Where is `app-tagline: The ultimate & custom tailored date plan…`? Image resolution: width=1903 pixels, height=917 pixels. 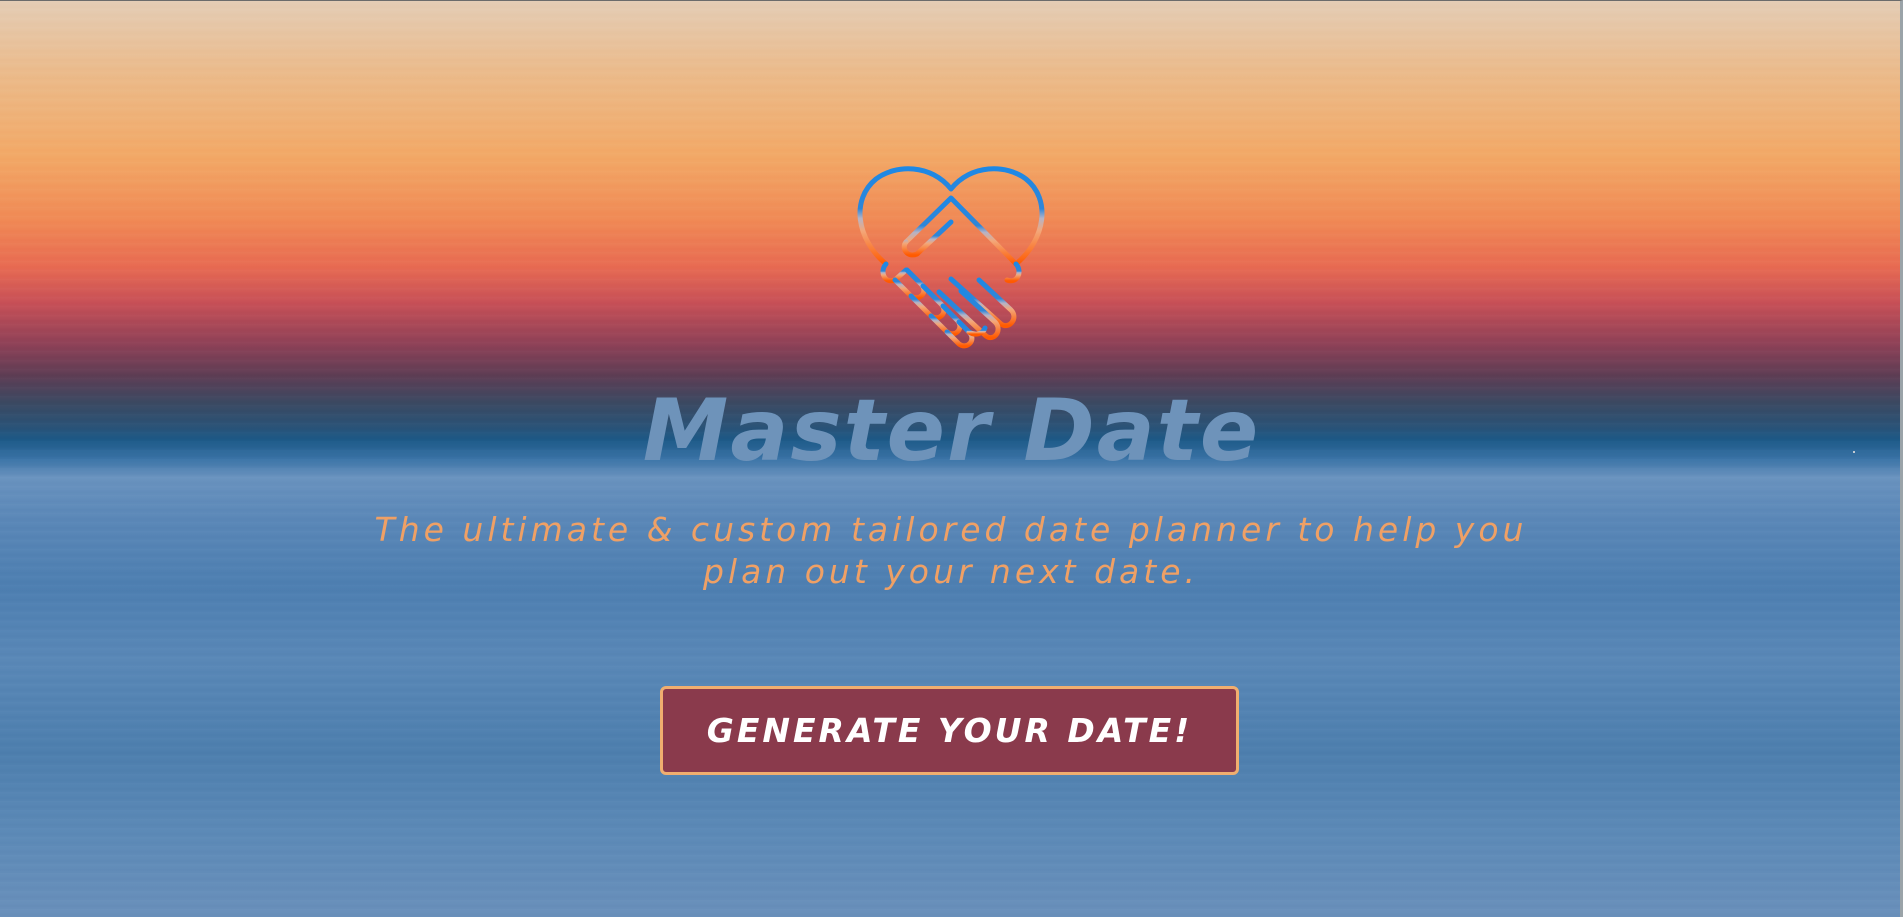
app-tagline: The ultimate & custom tailored date plan… is located at coordinates (951, 550).